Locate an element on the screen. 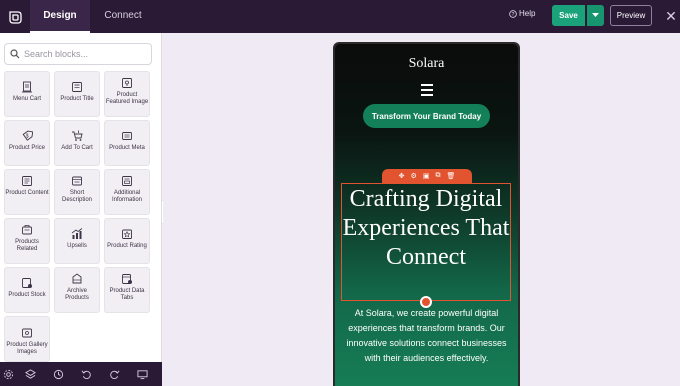 This screenshot has height=386, width=680. settings-icon is located at coordinates (8, 374).